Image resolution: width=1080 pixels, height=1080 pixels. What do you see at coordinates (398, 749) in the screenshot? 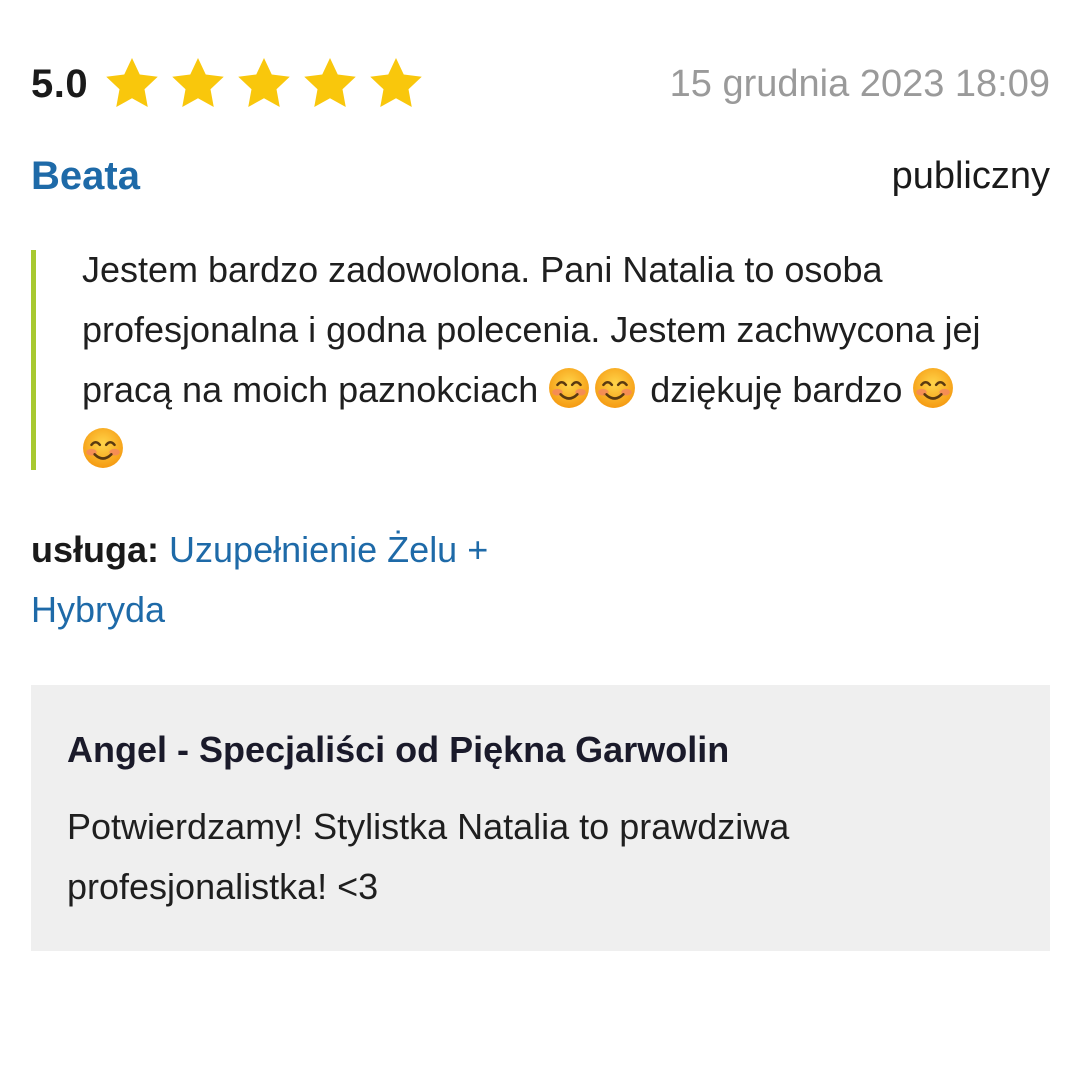
I see `reply-author: Angel - Specjaliści od Piękna Garwolin` at bounding box center [398, 749].